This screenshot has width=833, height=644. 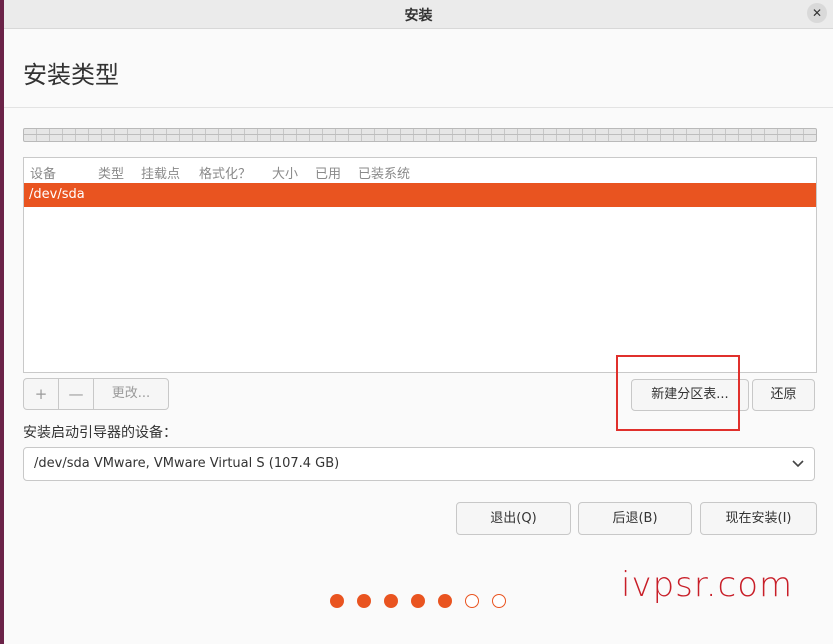 What do you see at coordinates (57, 194) in the screenshot?
I see `device-cell: /dev/sda` at bounding box center [57, 194].